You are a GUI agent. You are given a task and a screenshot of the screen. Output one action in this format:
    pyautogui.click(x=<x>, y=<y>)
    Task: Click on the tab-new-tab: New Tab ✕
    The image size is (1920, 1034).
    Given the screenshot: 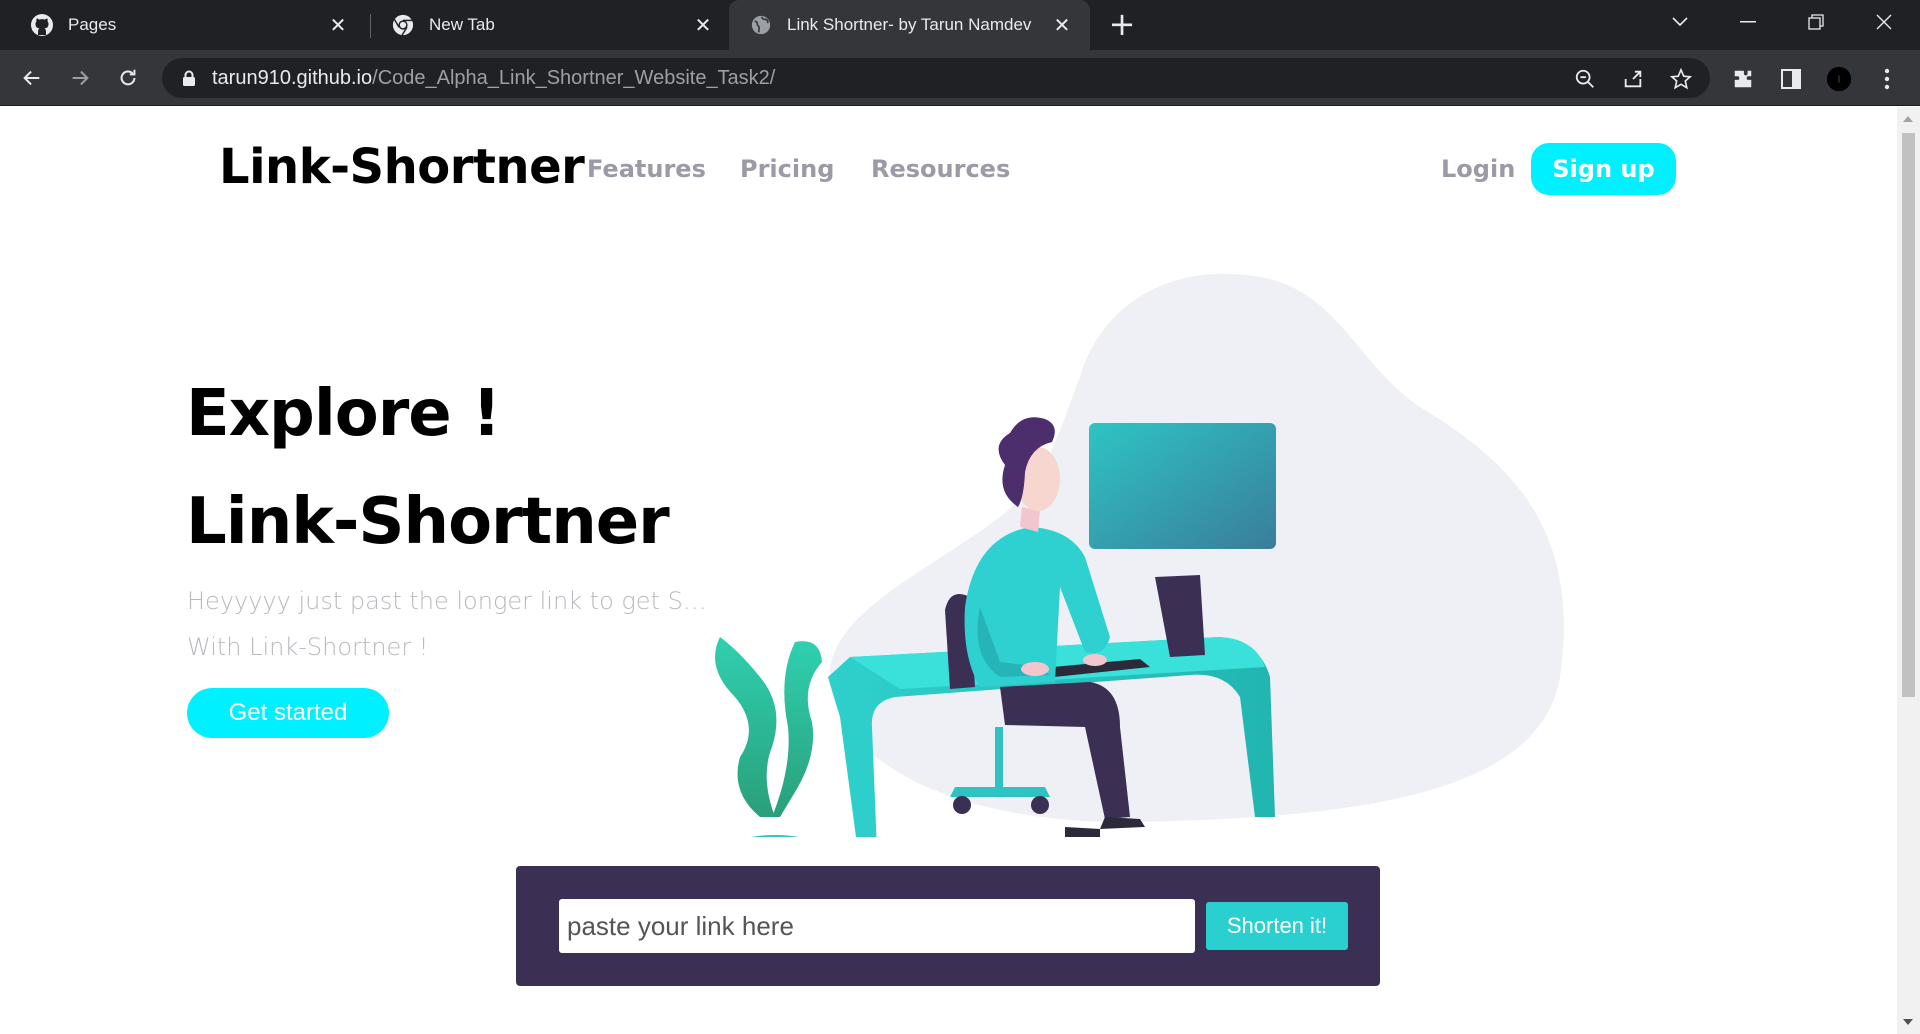 What is the action you would take?
    pyautogui.click(x=546, y=25)
    